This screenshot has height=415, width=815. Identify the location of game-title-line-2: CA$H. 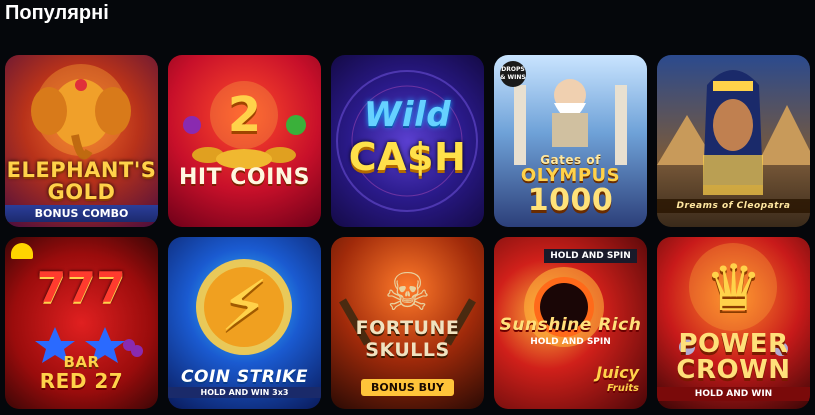
(407, 157).